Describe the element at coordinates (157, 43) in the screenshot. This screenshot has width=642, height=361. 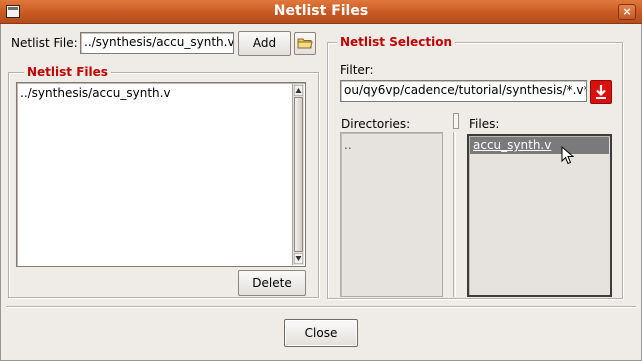
I see `netlist-file-input: ../synthesis/accu_synth.v` at that location.